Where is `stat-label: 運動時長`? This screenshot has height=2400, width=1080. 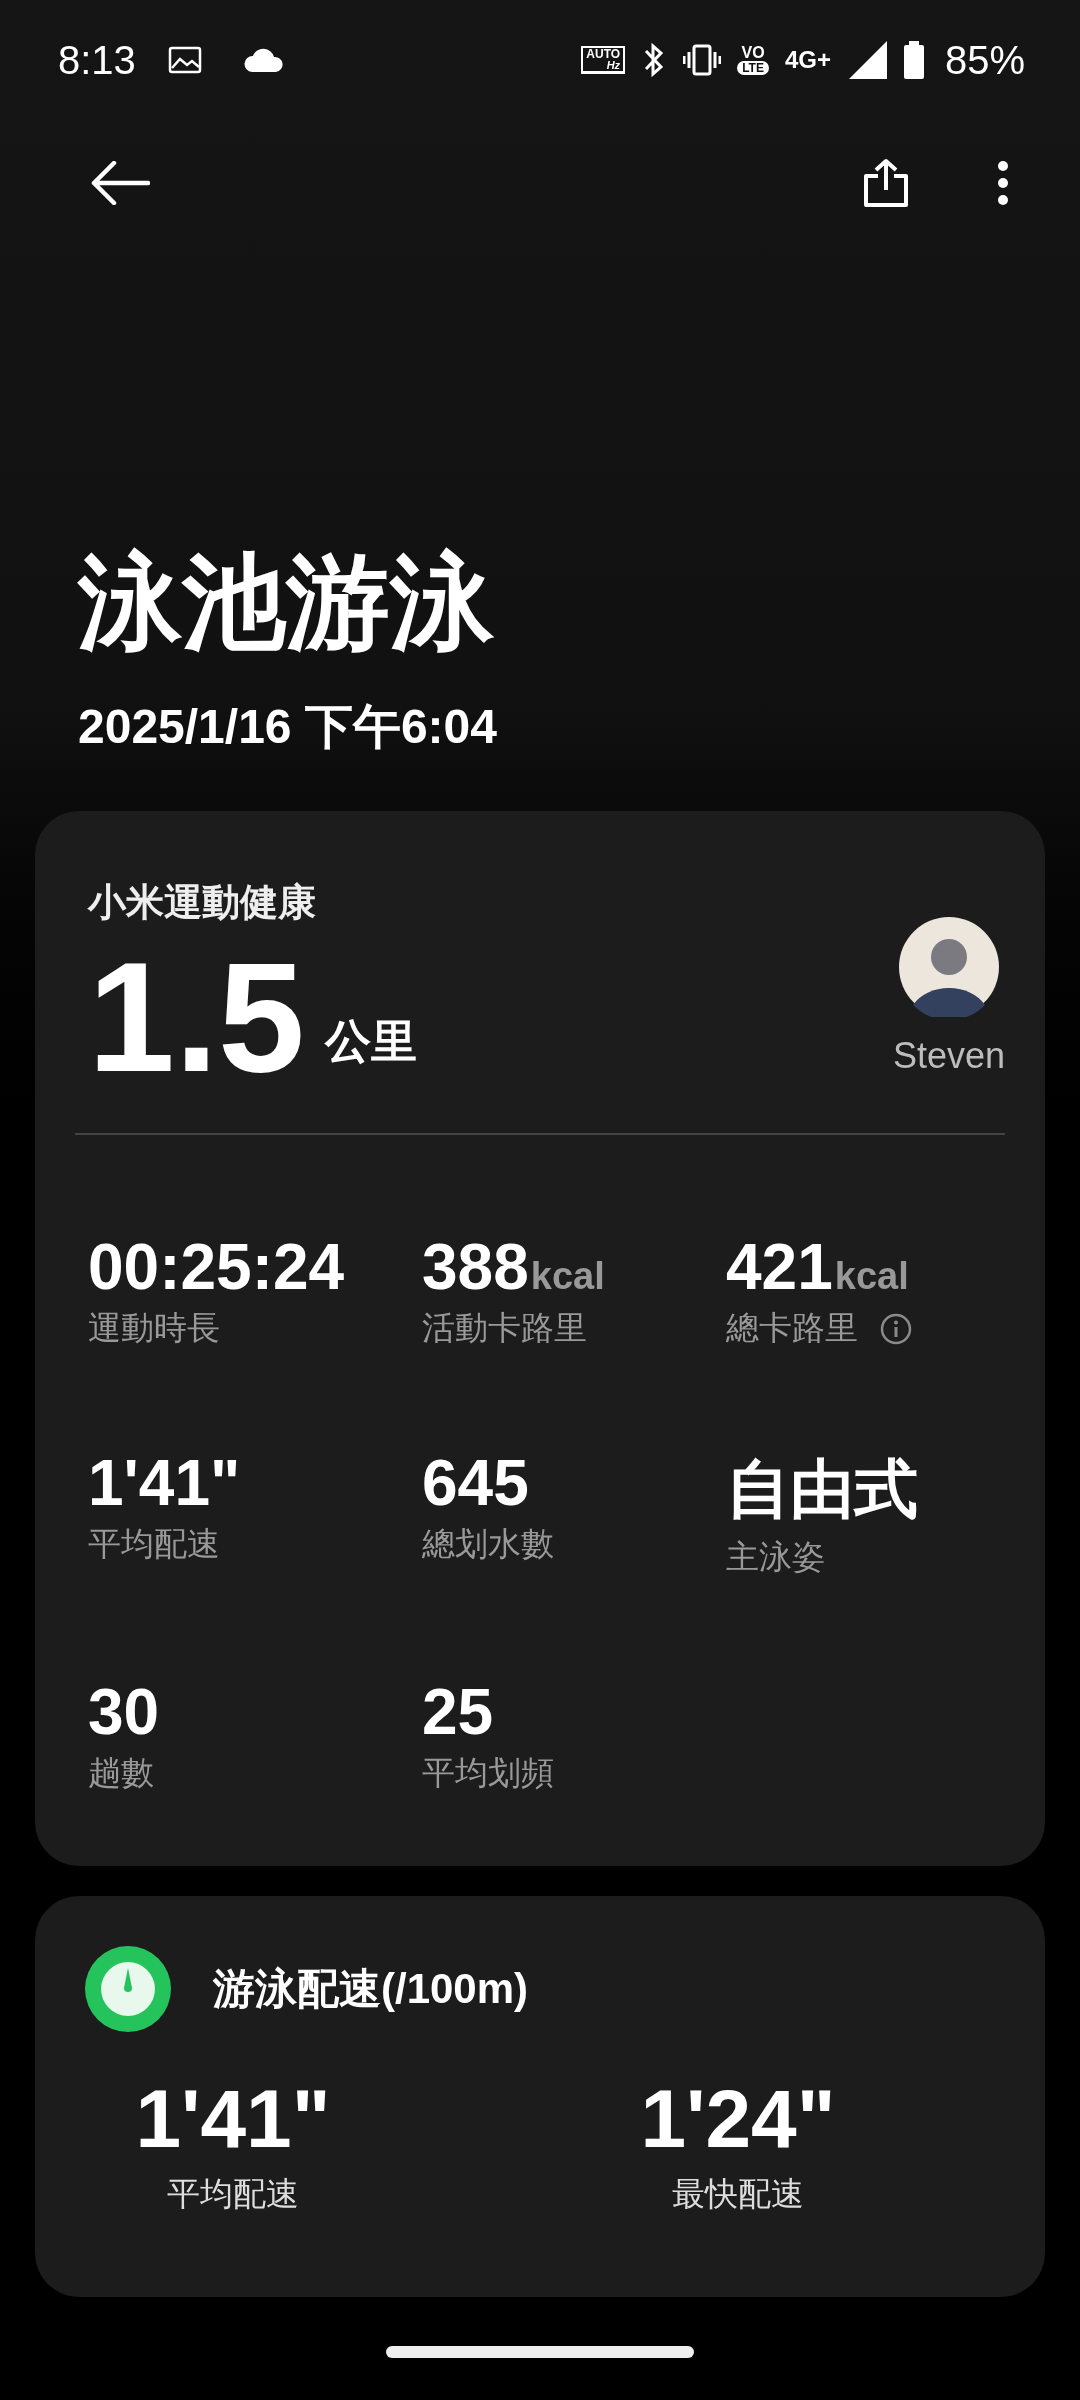 stat-label: 運動時長 is located at coordinates (154, 1328).